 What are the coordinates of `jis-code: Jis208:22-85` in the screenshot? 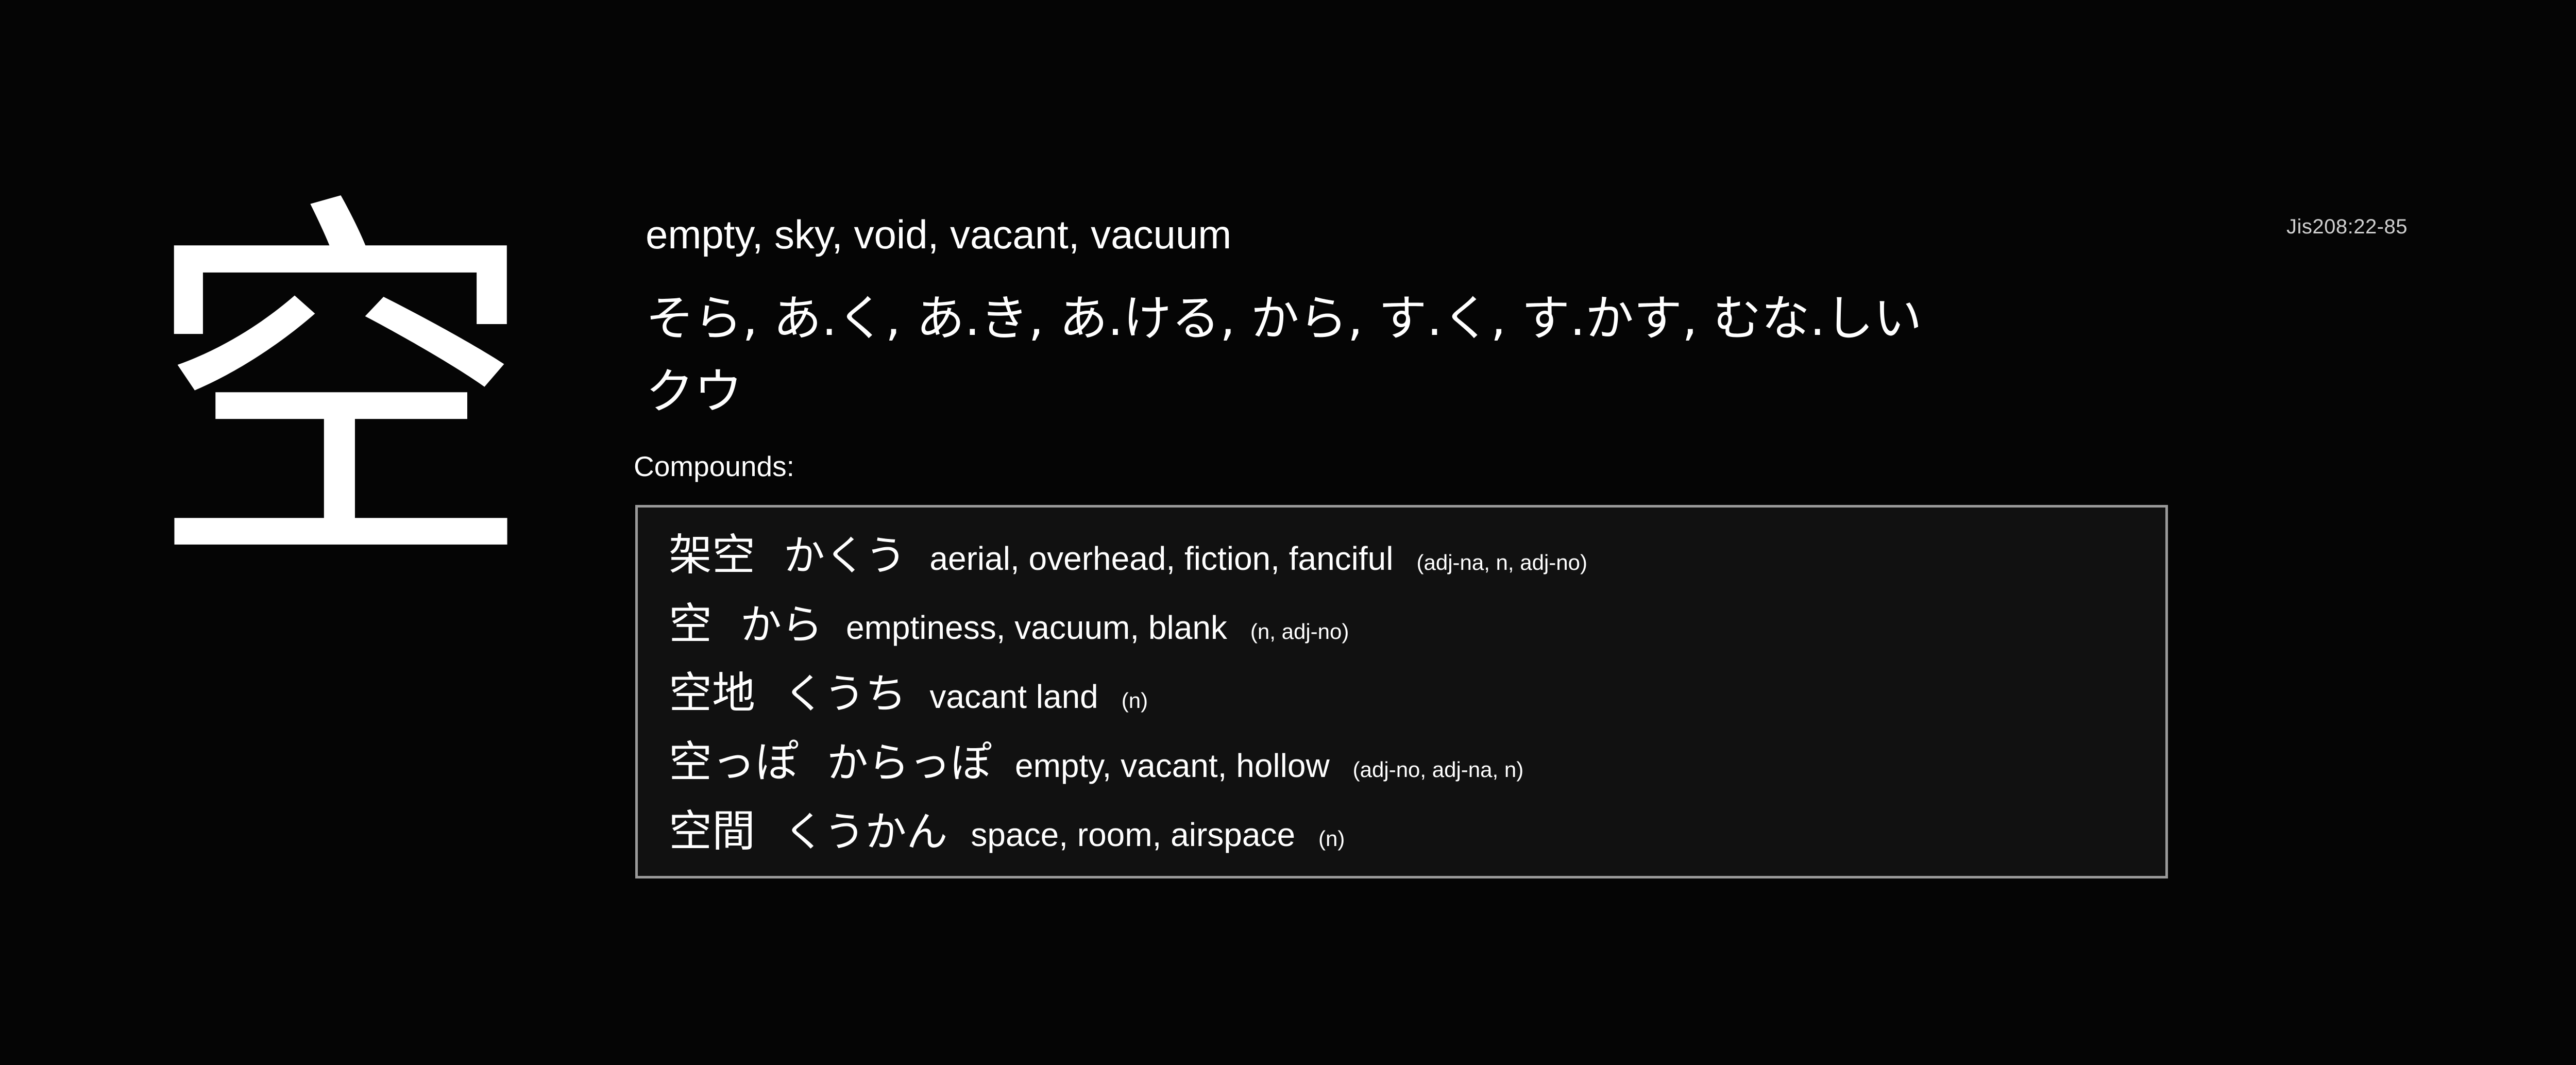 It's located at (2347, 226).